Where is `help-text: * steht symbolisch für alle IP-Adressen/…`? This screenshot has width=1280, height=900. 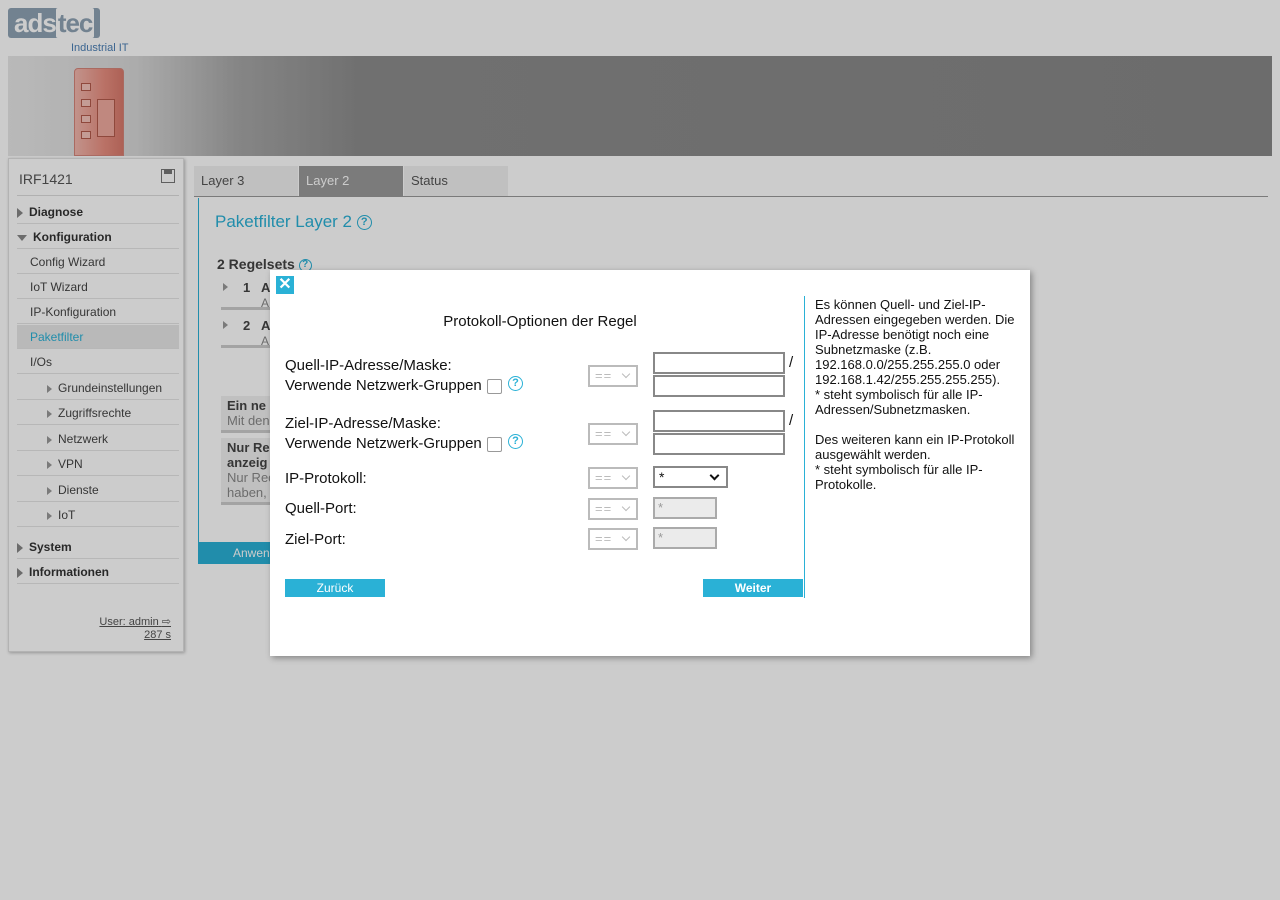
help-text: * steht symbolisch für alle IP-Adressen/… is located at coordinates (899, 402).